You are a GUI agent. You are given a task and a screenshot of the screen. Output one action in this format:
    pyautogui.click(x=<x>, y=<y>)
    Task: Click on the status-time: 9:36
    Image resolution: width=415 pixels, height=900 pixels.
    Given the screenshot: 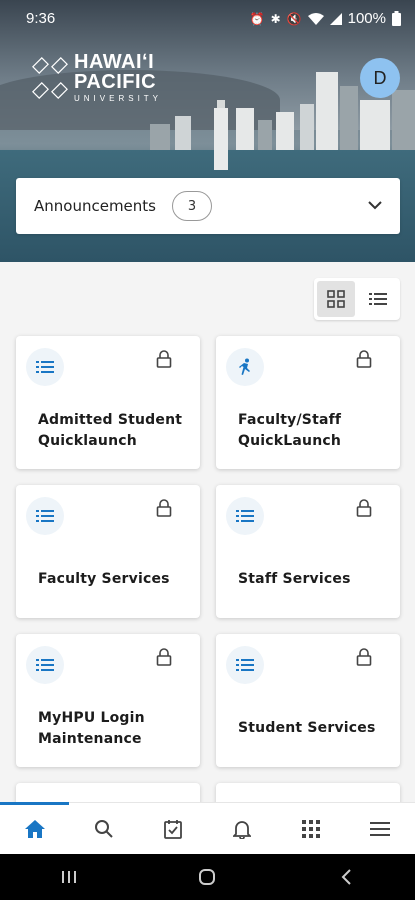 What is the action you would take?
    pyautogui.click(x=41, y=18)
    